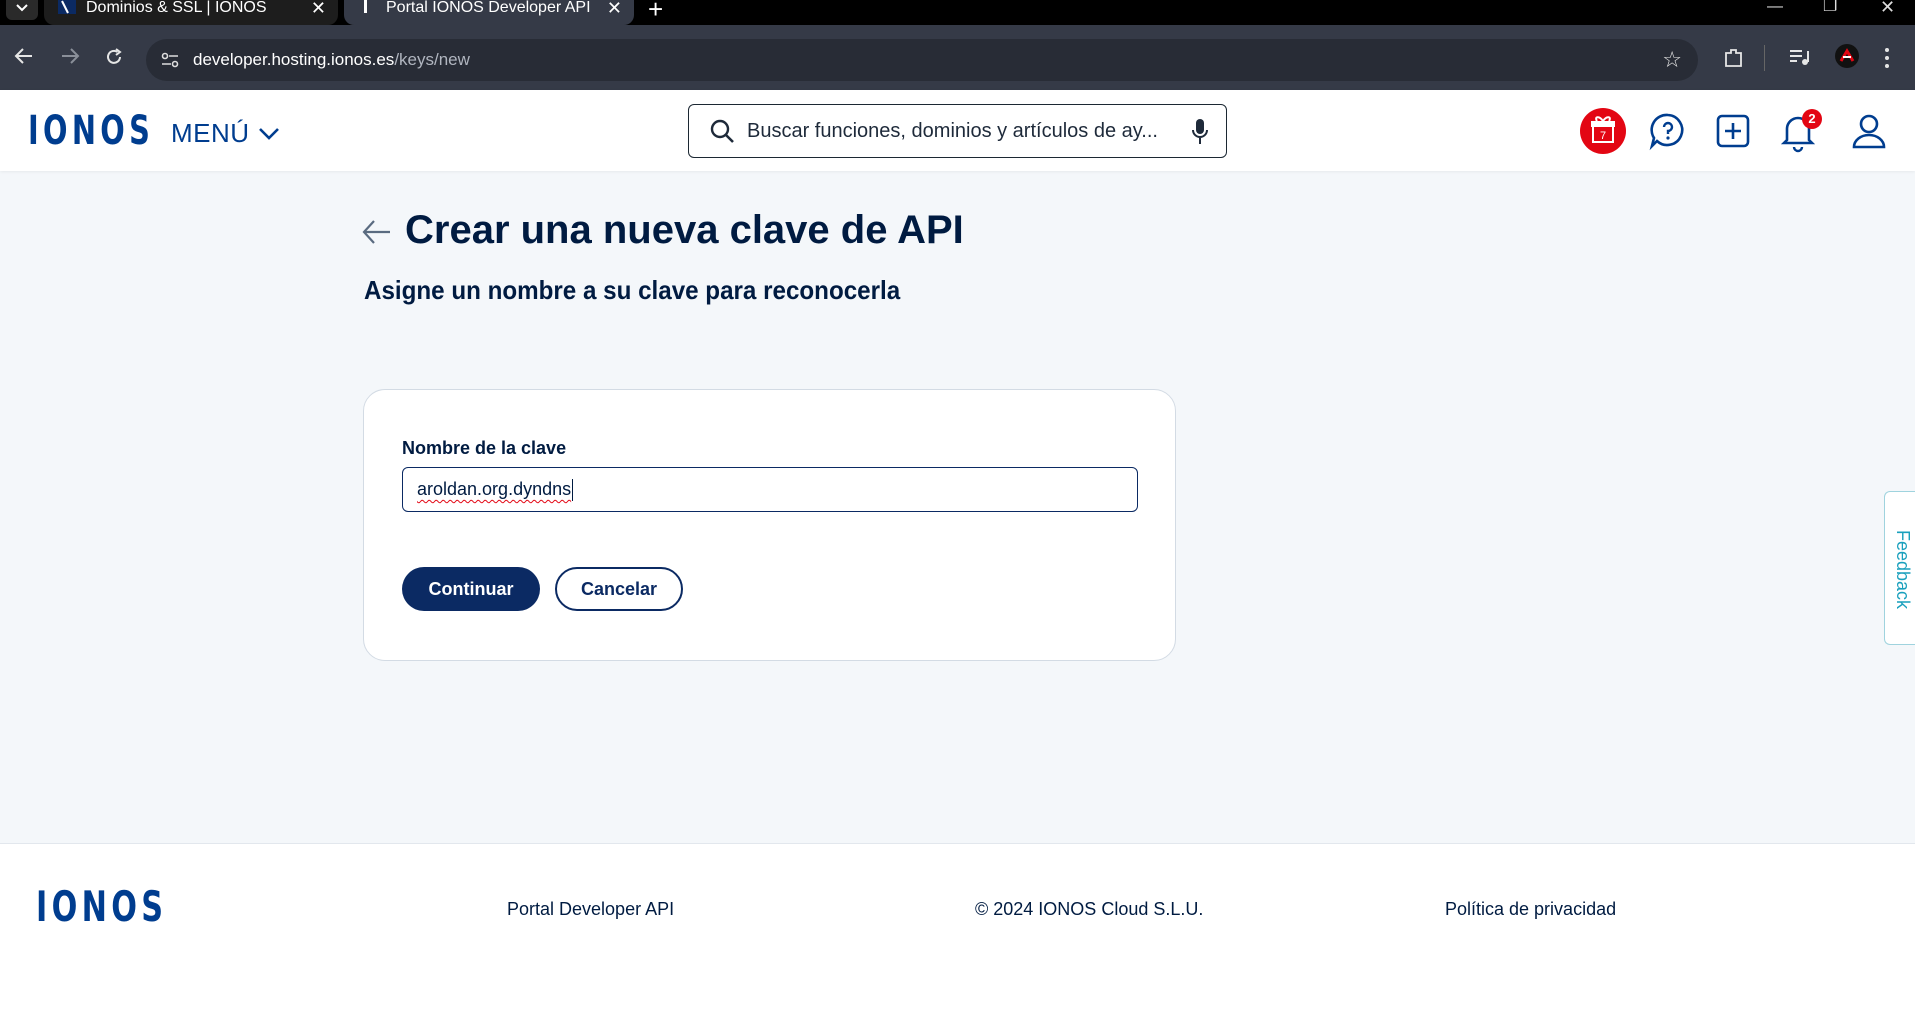  I want to click on tab-search-button, so click(22, 10).